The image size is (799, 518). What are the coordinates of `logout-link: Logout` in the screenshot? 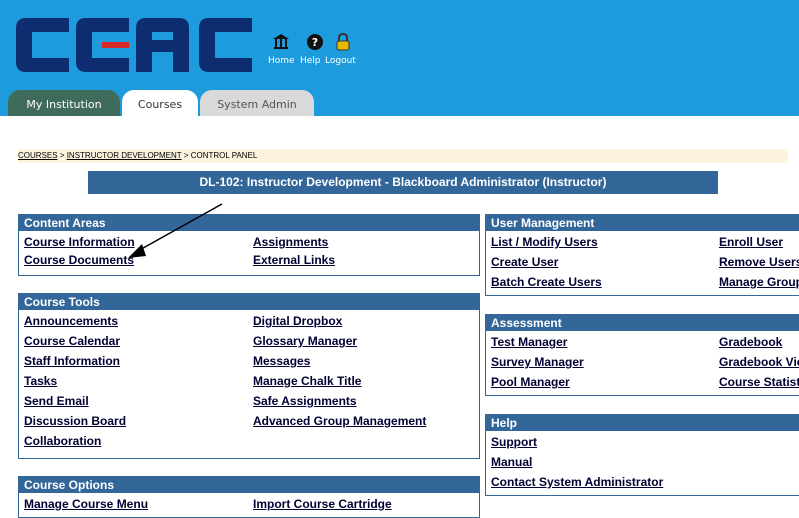 It's located at (340, 61).